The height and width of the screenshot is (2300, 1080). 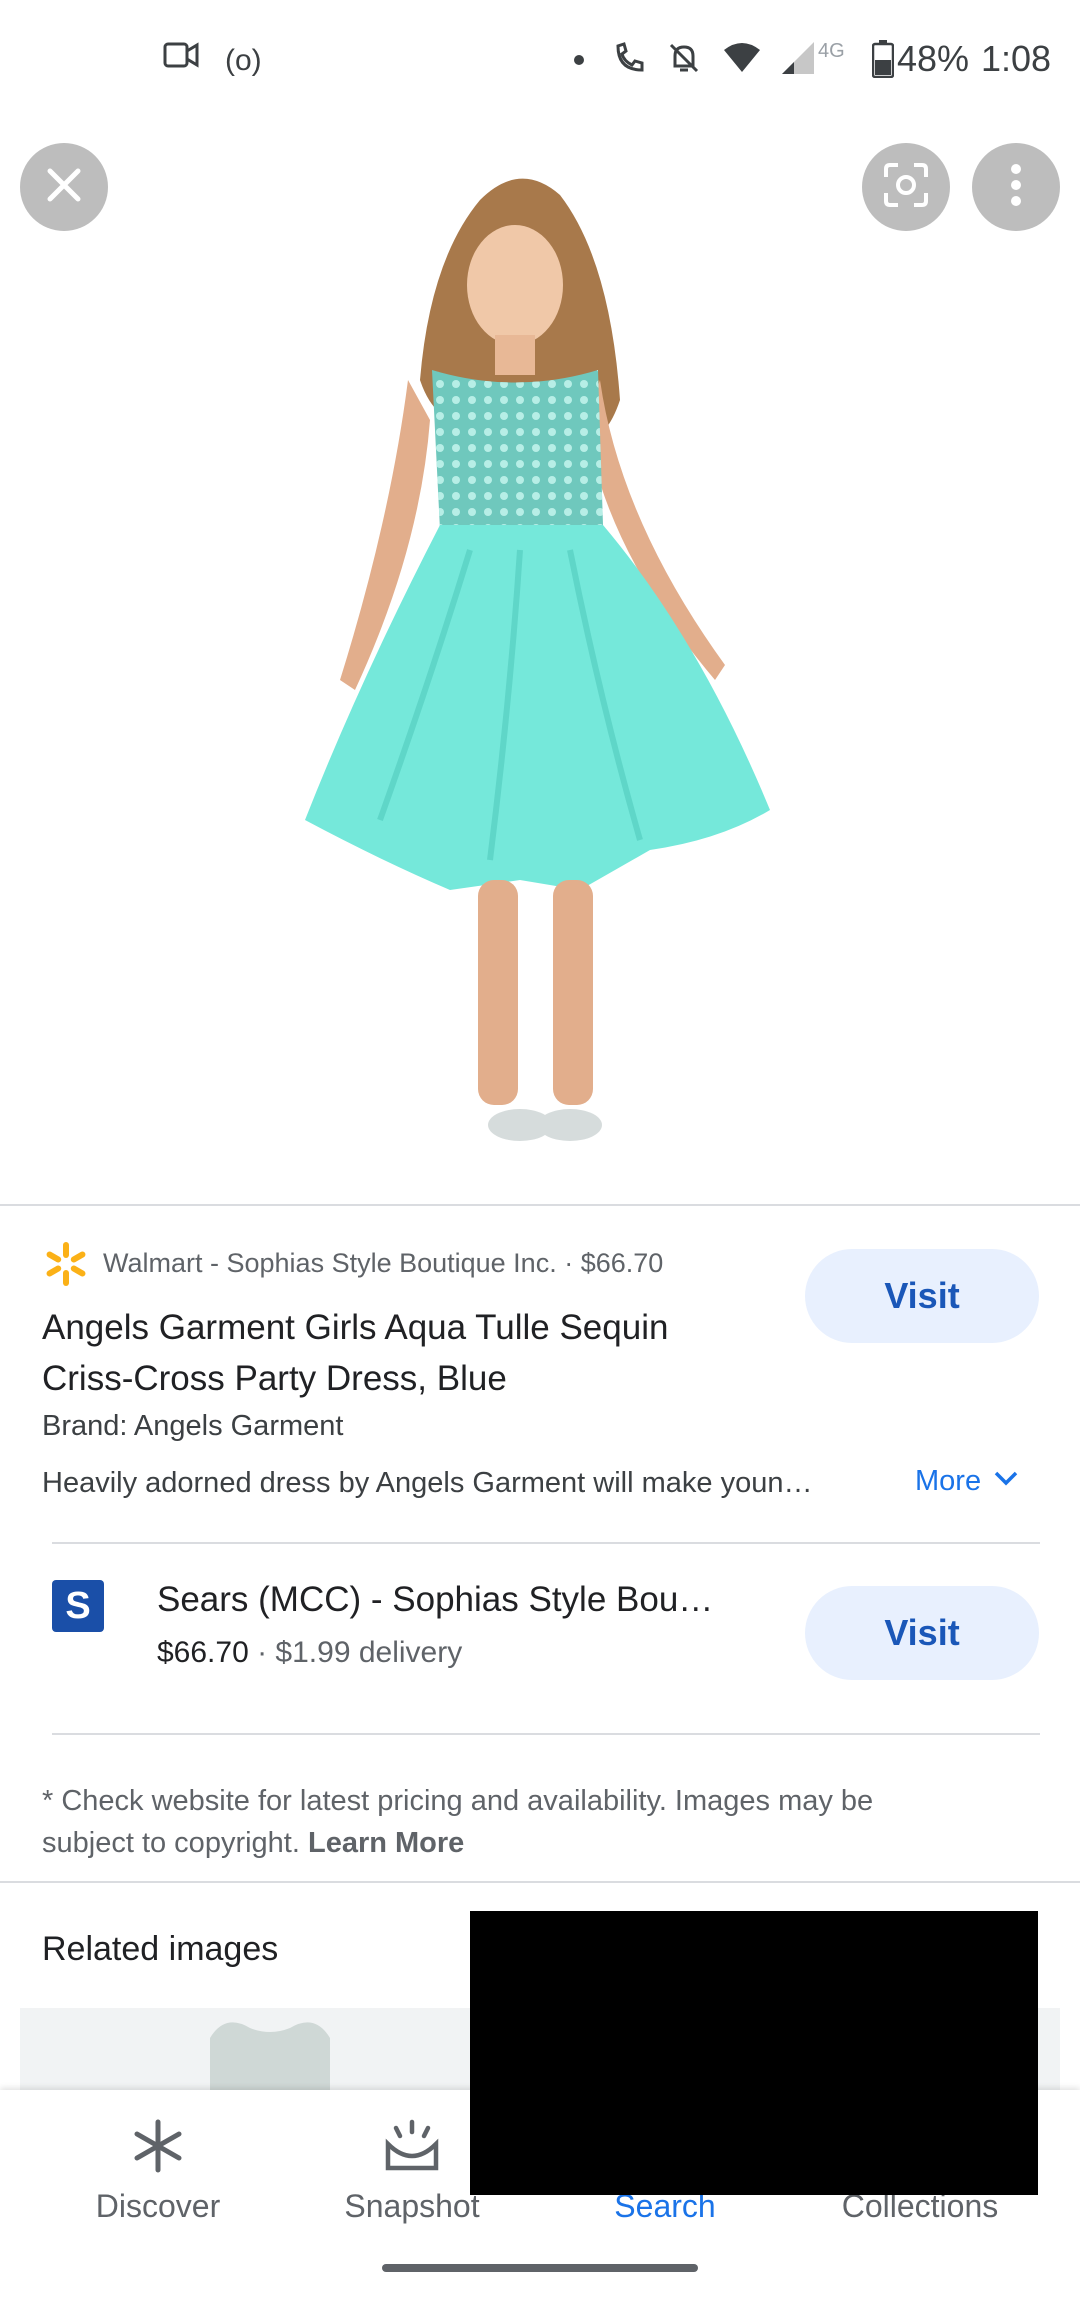 What do you see at coordinates (933, 58) in the screenshot?
I see `battery-percent: 48%` at bounding box center [933, 58].